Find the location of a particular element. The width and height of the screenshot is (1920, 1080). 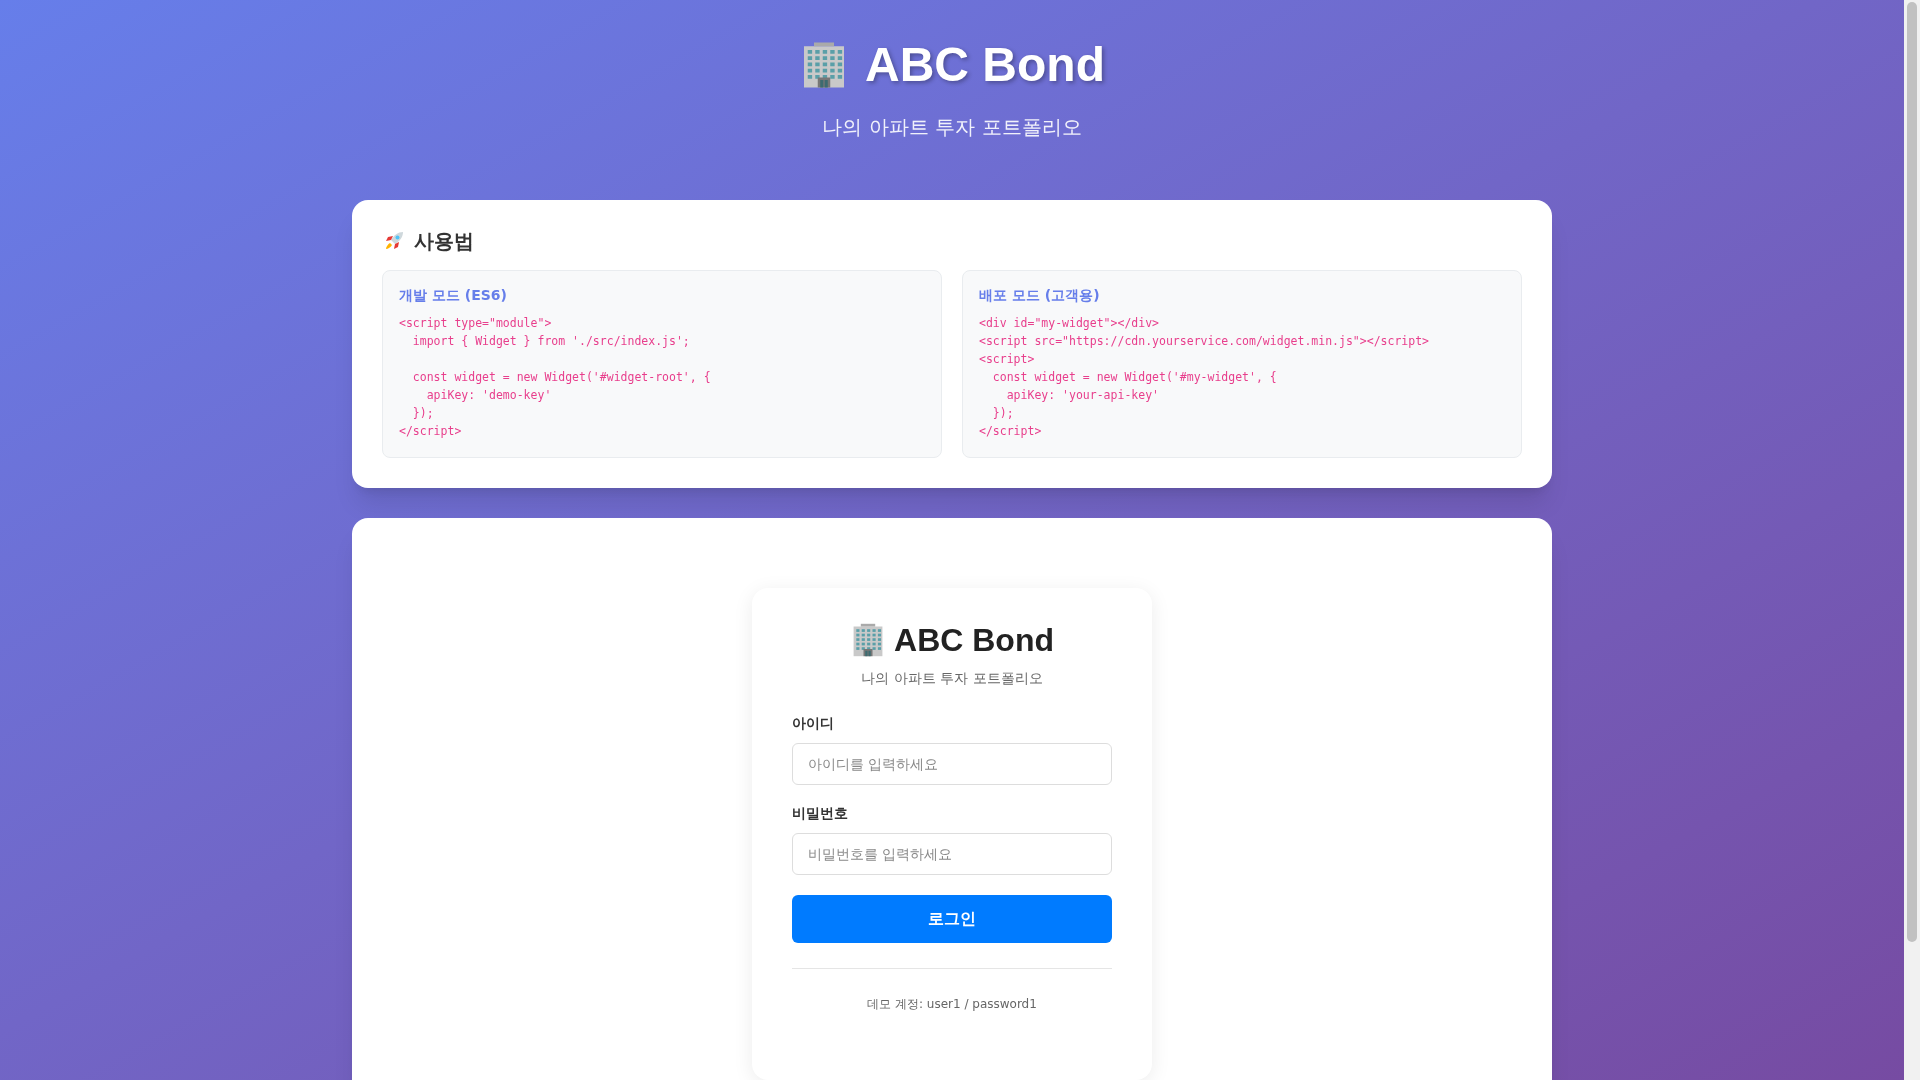

section-title: 사용법 is located at coordinates (444, 241).